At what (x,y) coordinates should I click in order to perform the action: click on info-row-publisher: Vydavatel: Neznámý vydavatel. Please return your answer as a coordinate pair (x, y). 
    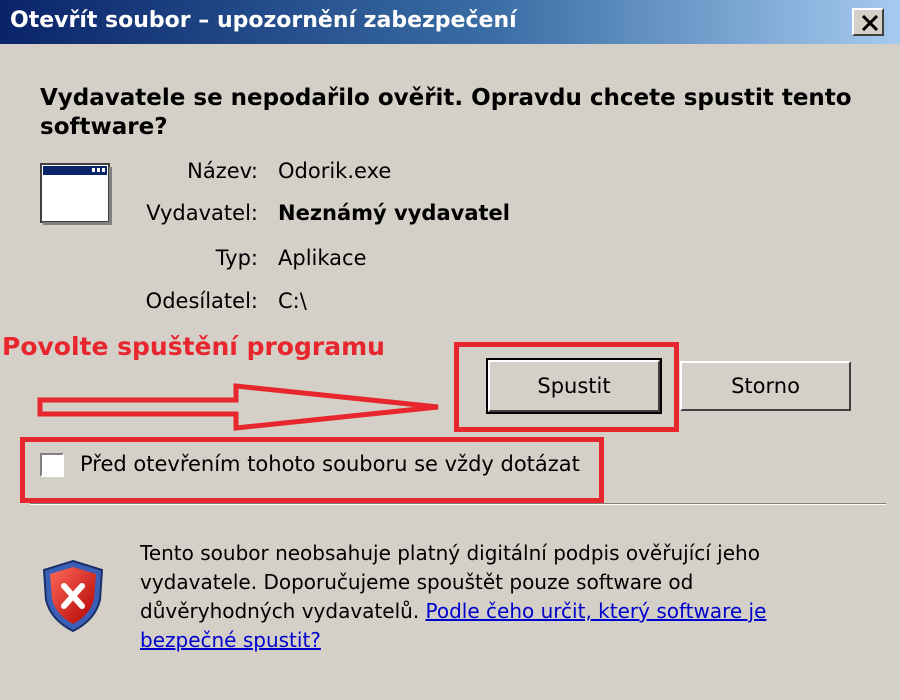
    Looking at the image, I should click on (450, 215).